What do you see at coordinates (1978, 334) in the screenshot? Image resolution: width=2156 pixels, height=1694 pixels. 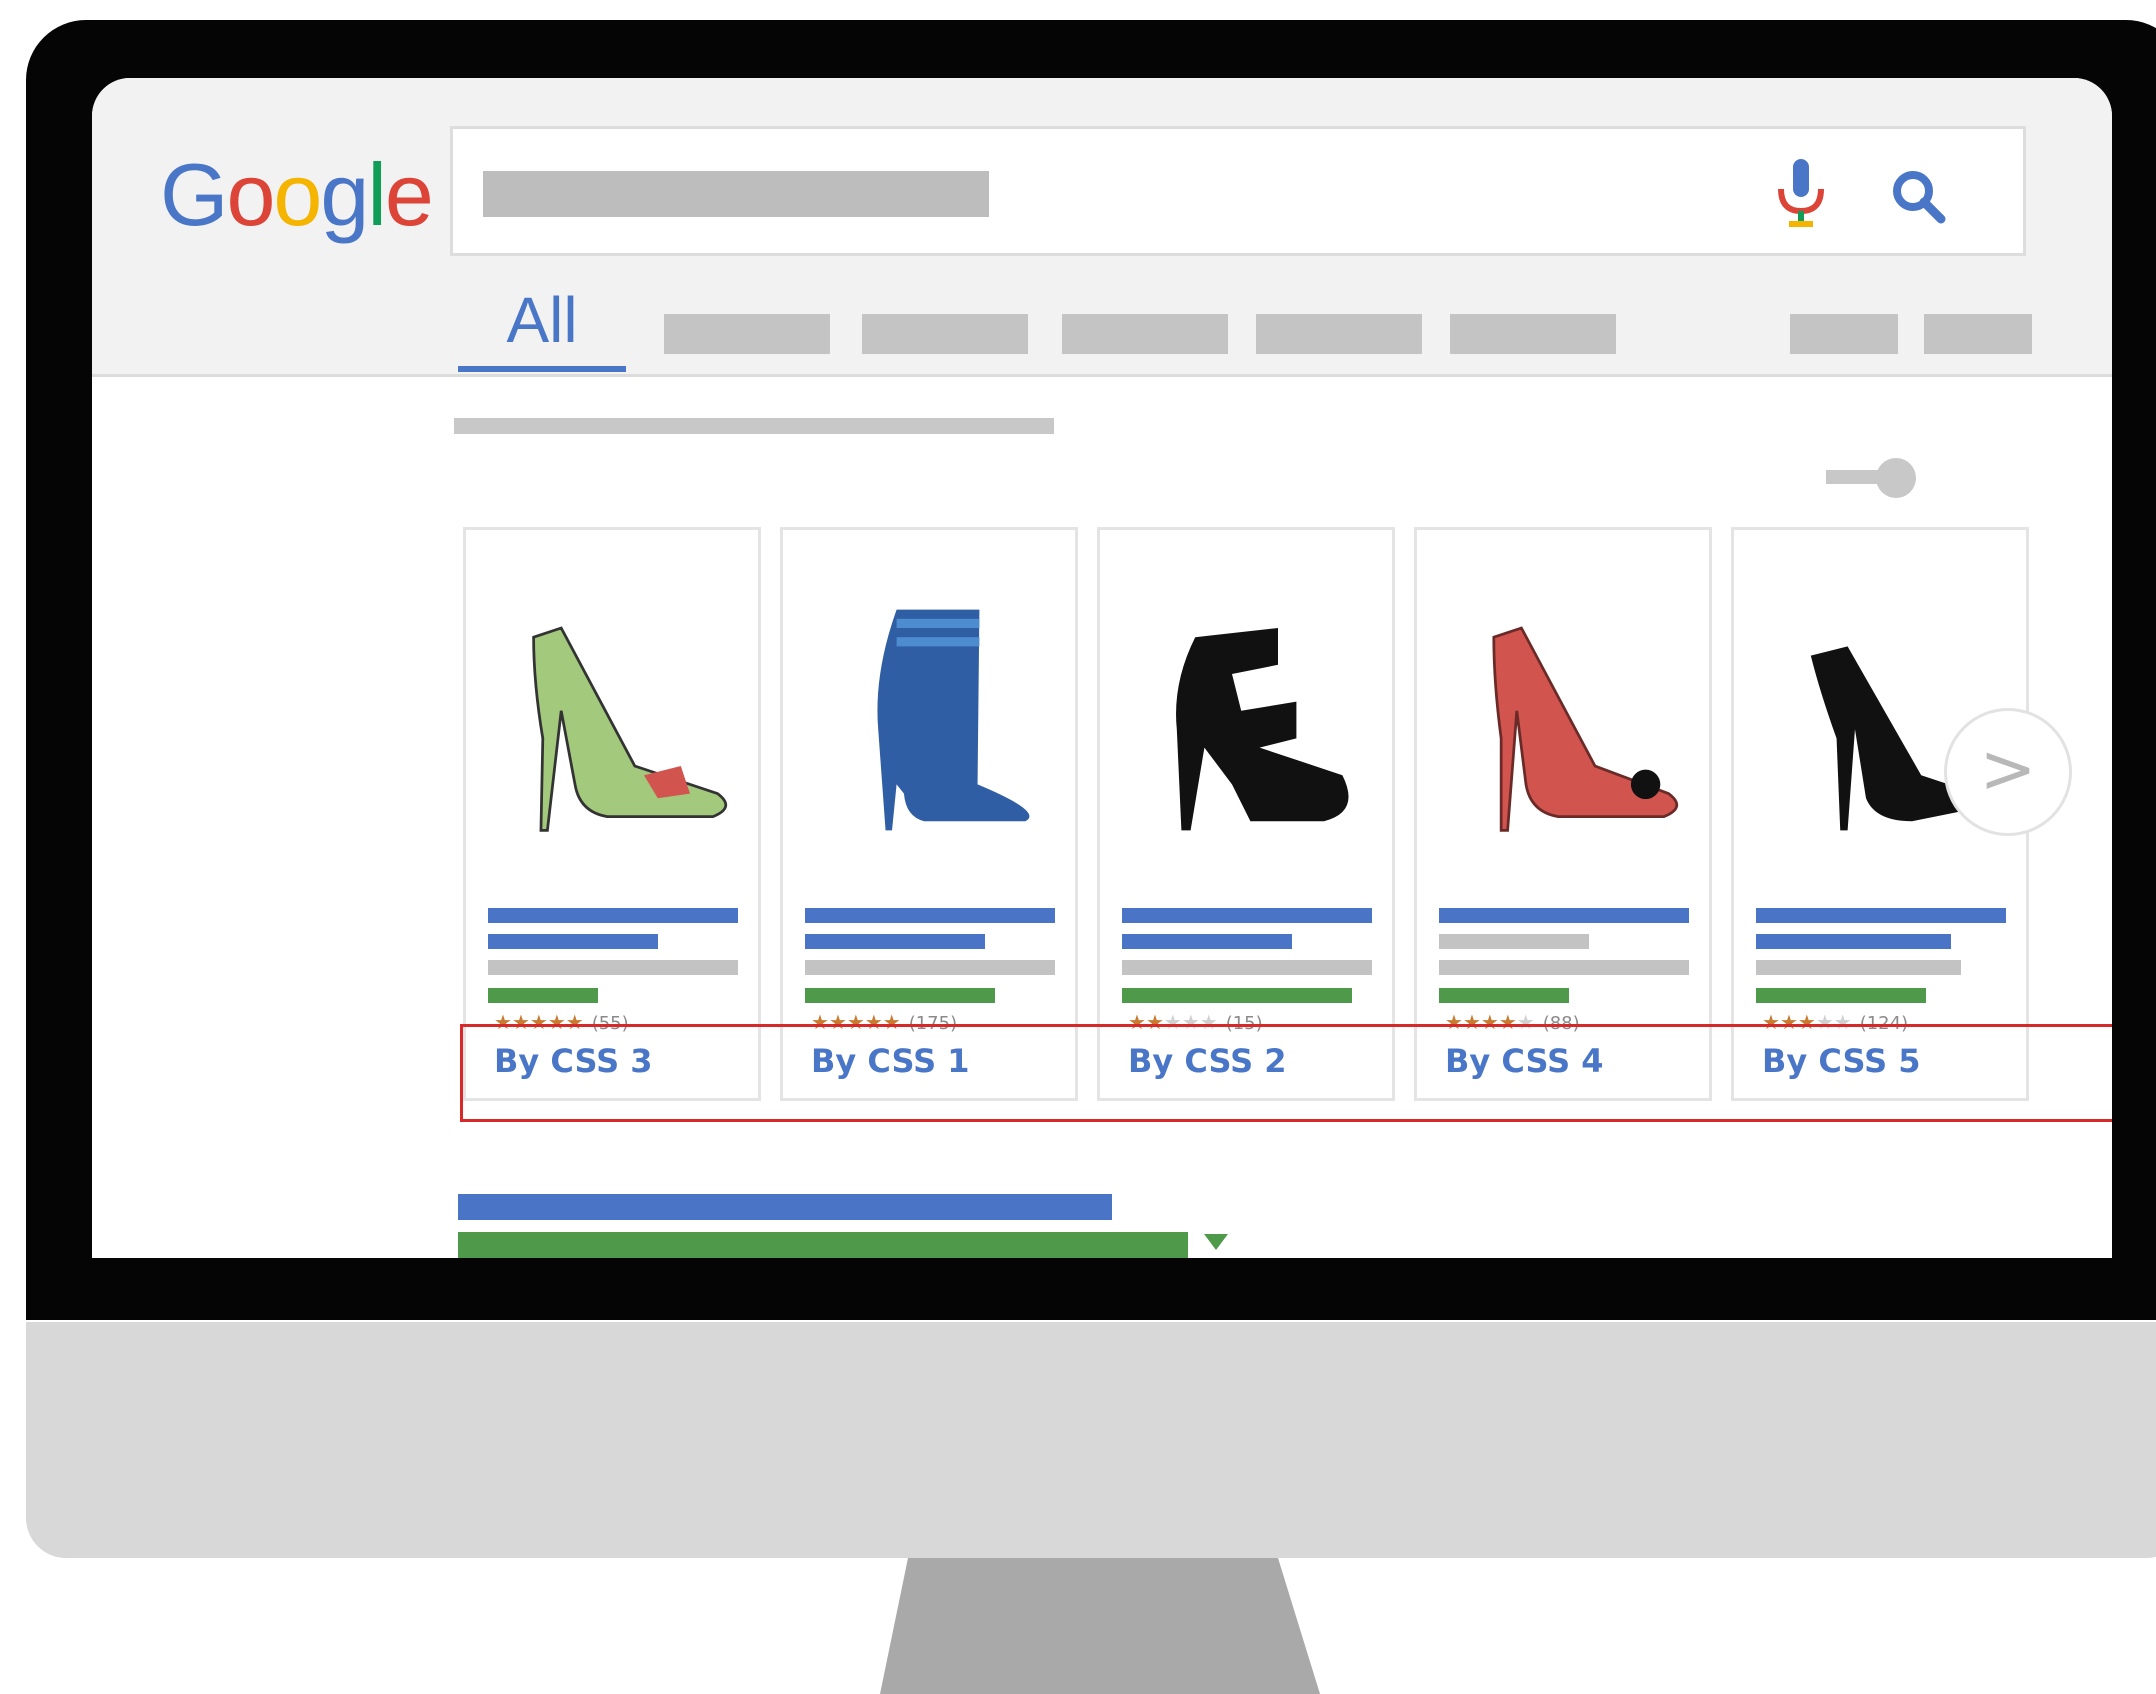 I see `settings-placeholder` at bounding box center [1978, 334].